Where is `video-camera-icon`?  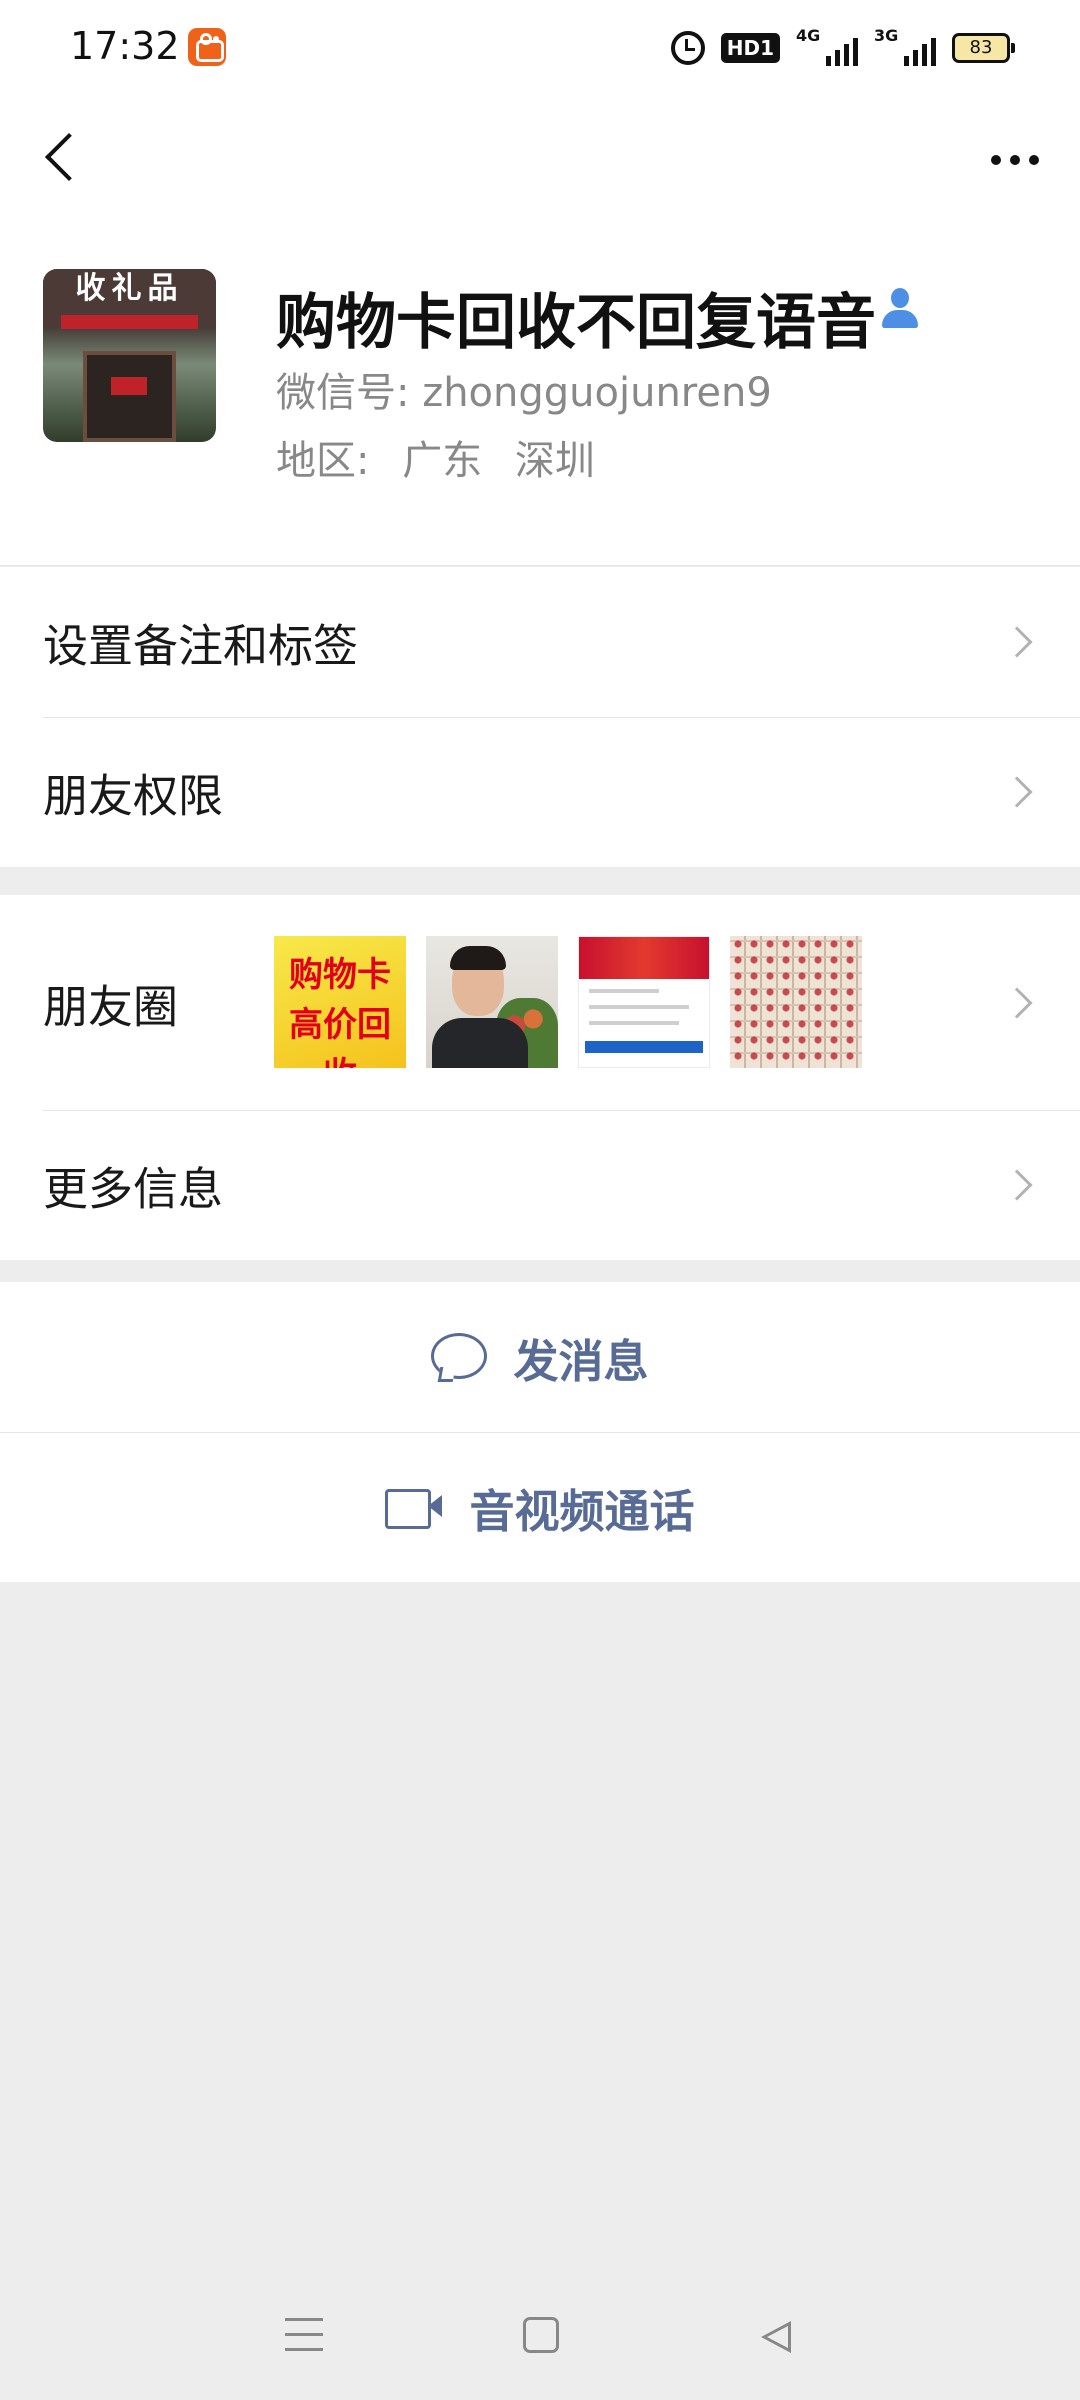
video-camera-icon is located at coordinates (414, 1508).